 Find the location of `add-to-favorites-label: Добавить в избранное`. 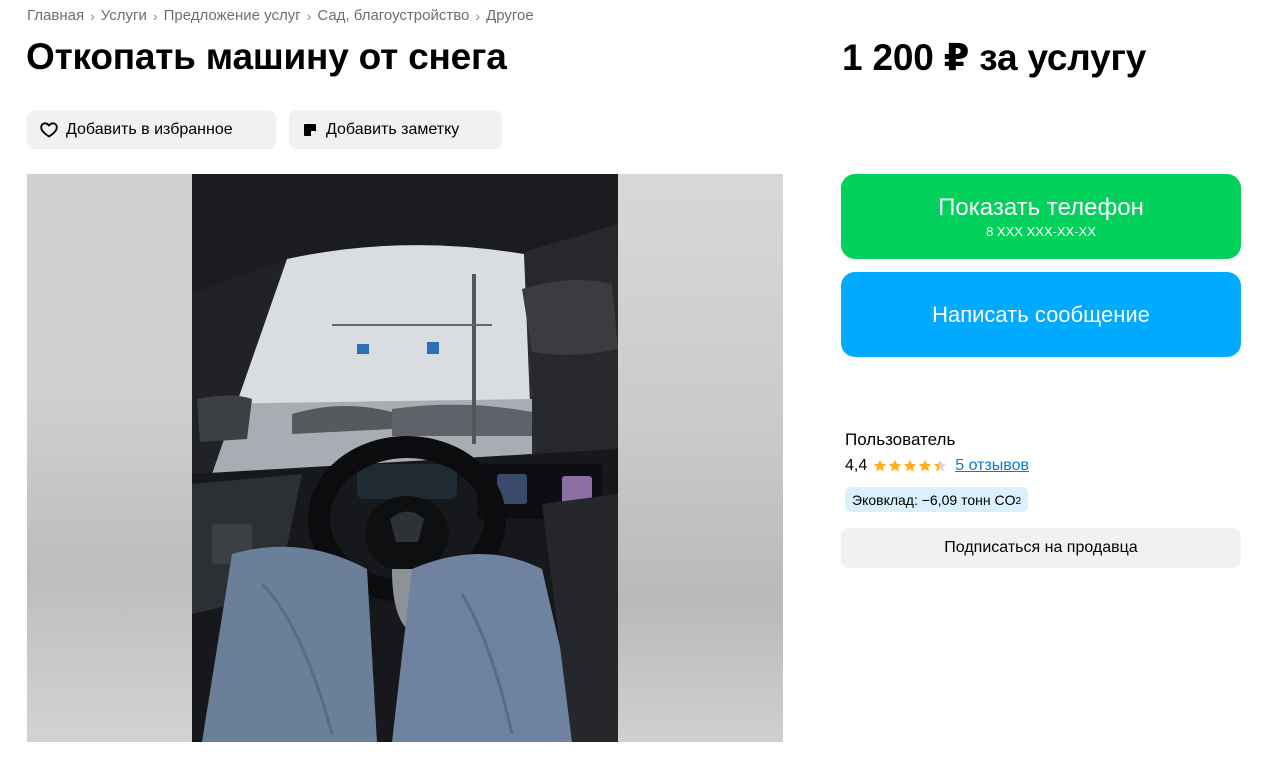

add-to-favorites-label: Добавить в избранное is located at coordinates (149, 129).